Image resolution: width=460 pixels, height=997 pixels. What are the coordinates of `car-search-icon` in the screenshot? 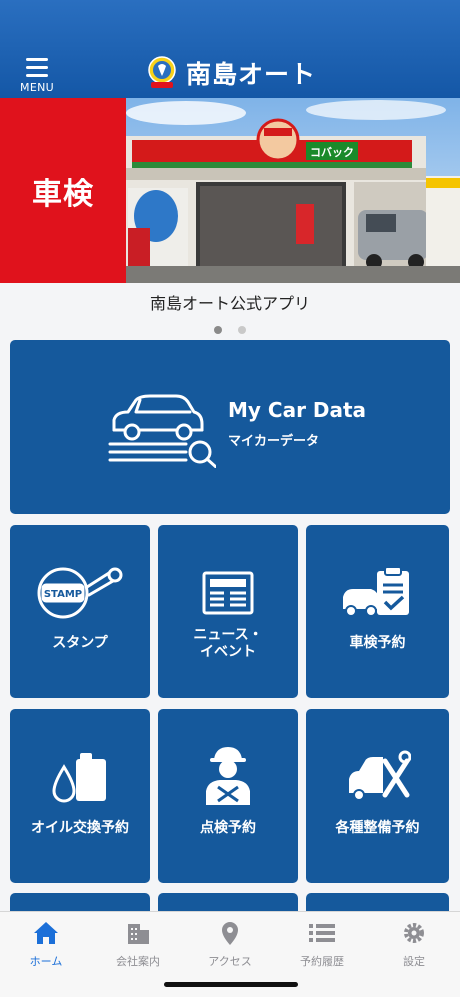 It's located at (162, 431).